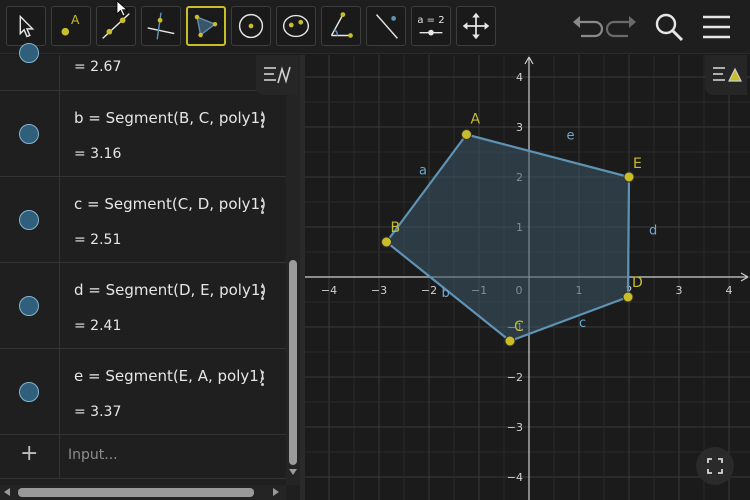 The height and width of the screenshot is (500, 750). Describe the element at coordinates (7, 492) in the screenshot. I see `scroll-left-arrow-icon` at that location.